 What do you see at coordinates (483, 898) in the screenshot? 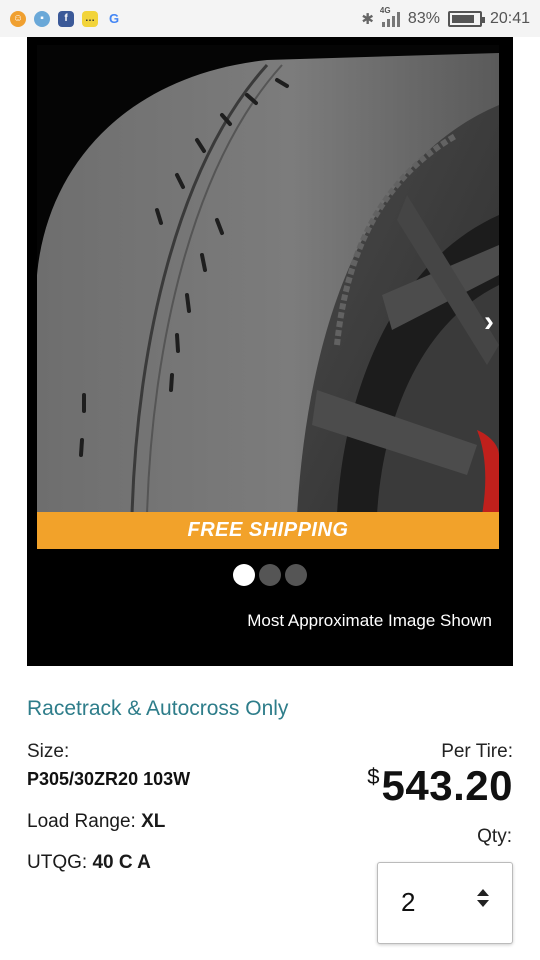
I see `sort-arrows-icon` at bounding box center [483, 898].